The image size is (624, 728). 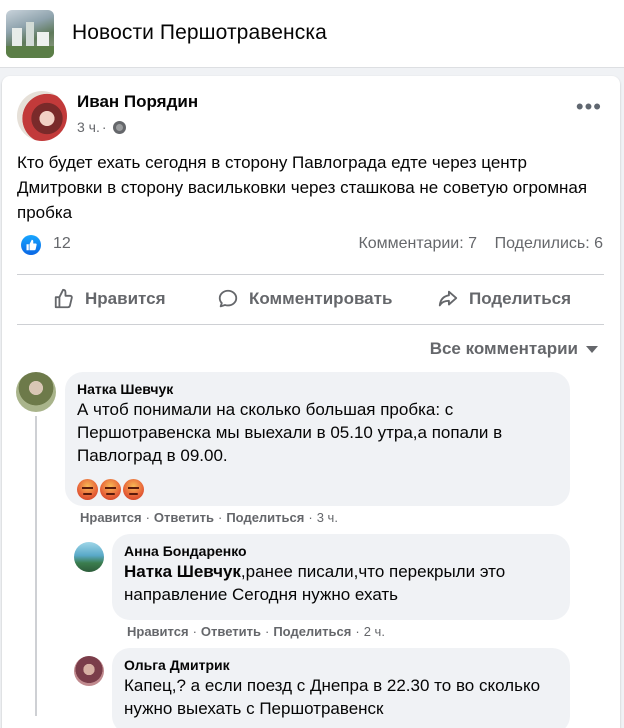 I want to click on comment-author-name: Натка Шевчук, so click(x=317, y=389).